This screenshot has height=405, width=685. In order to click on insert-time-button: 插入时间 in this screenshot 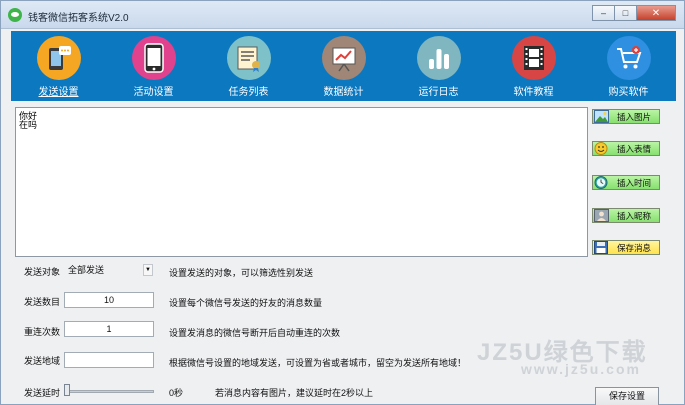, I will do `click(626, 182)`.